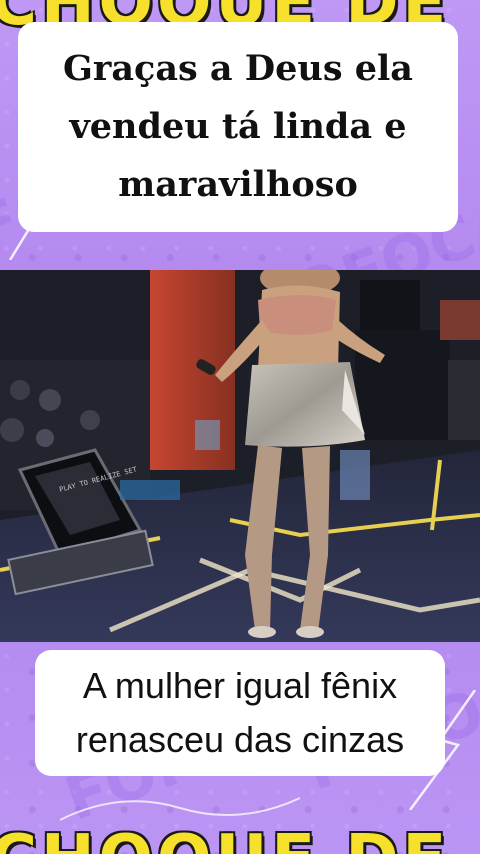 Image resolution: width=480 pixels, height=854 pixels. Describe the element at coordinates (225, 838) in the screenshot. I see `banner-logo-text: CHOQUE DE` at that location.